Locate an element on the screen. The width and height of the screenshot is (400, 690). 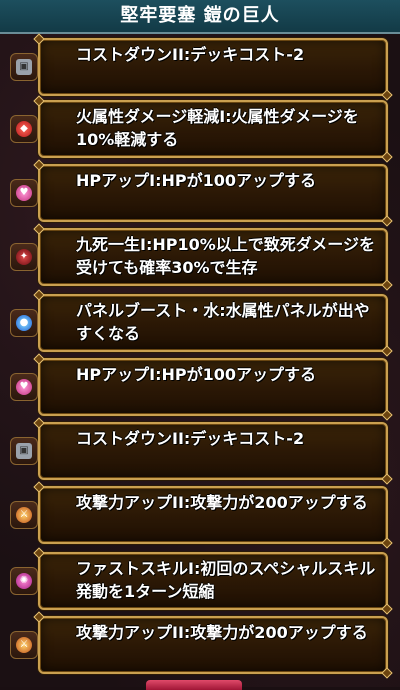
skill-icon: ✺ is located at coordinates (24, 581).